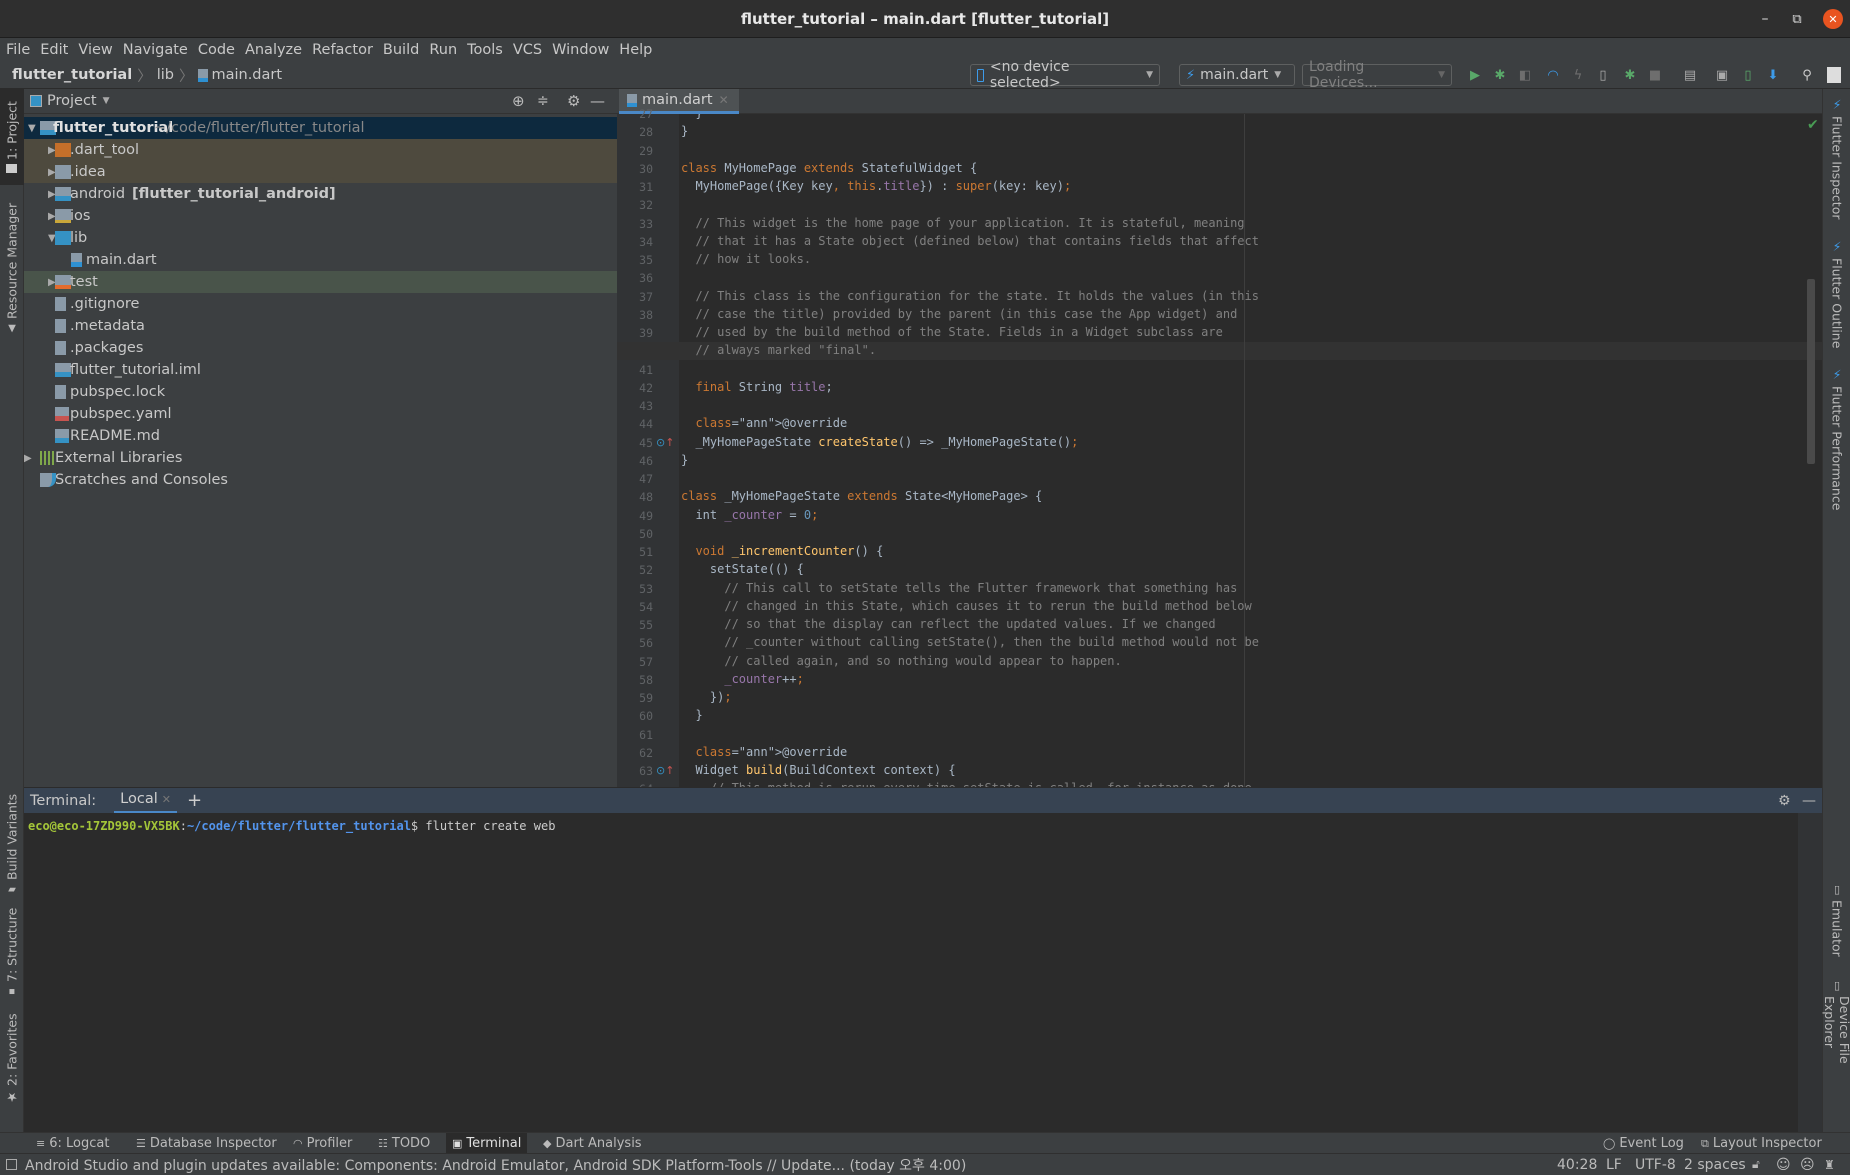 Image resolution: width=1850 pixels, height=1175 pixels. I want to click on attach-debugger-button: ◧, so click(1525, 75).